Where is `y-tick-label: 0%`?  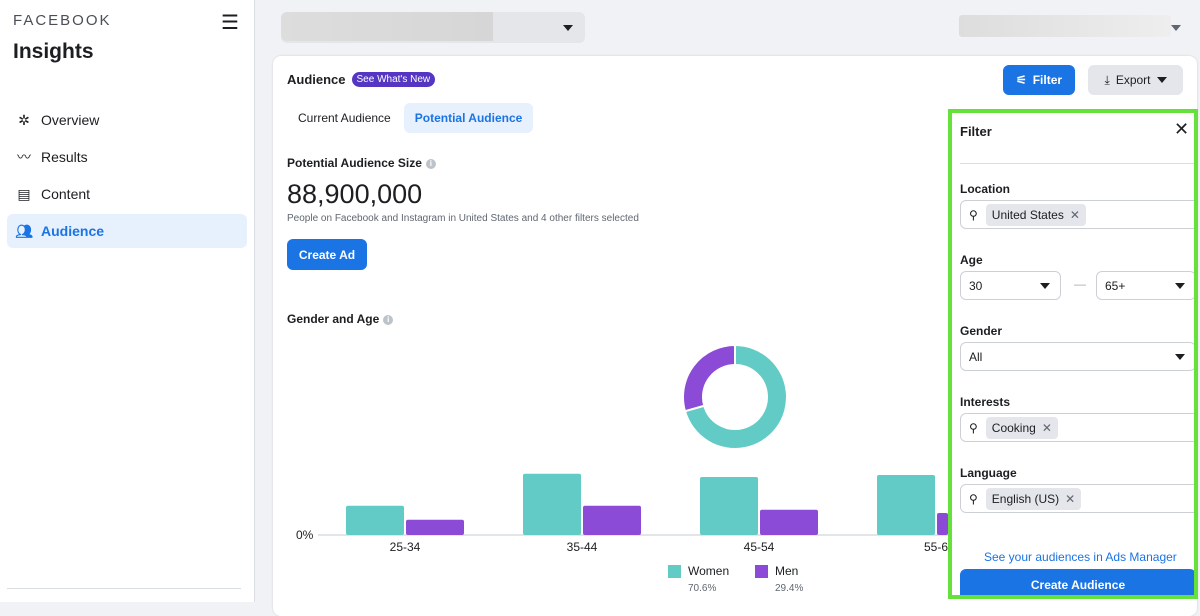 y-tick-label: 0% is located at coordinates (305, 535).